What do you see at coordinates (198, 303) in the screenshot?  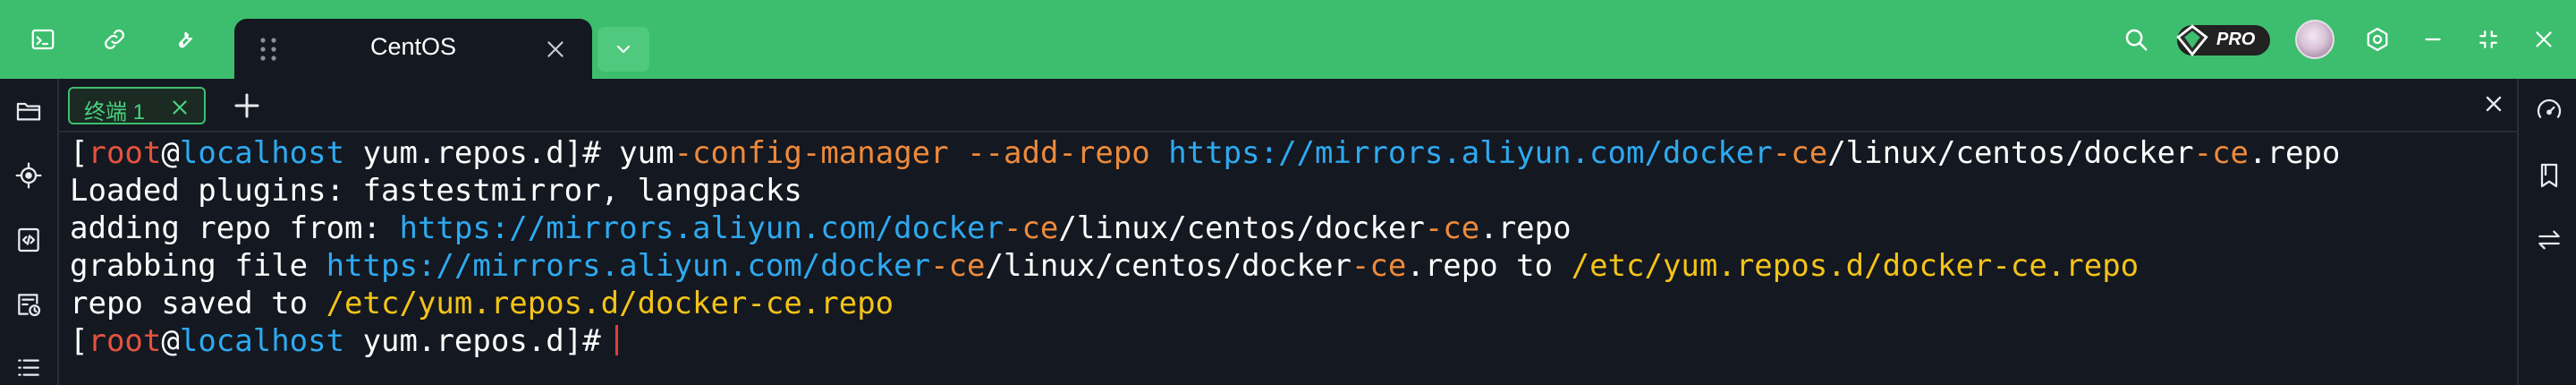 I see `output-text: repo saved to` at bounding box center [198, 303].